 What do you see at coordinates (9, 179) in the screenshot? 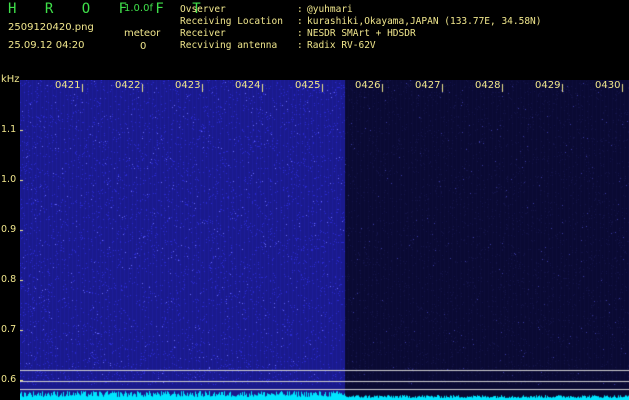
I see `y-tick-label: 1.0` at bounding box center [9, 179].